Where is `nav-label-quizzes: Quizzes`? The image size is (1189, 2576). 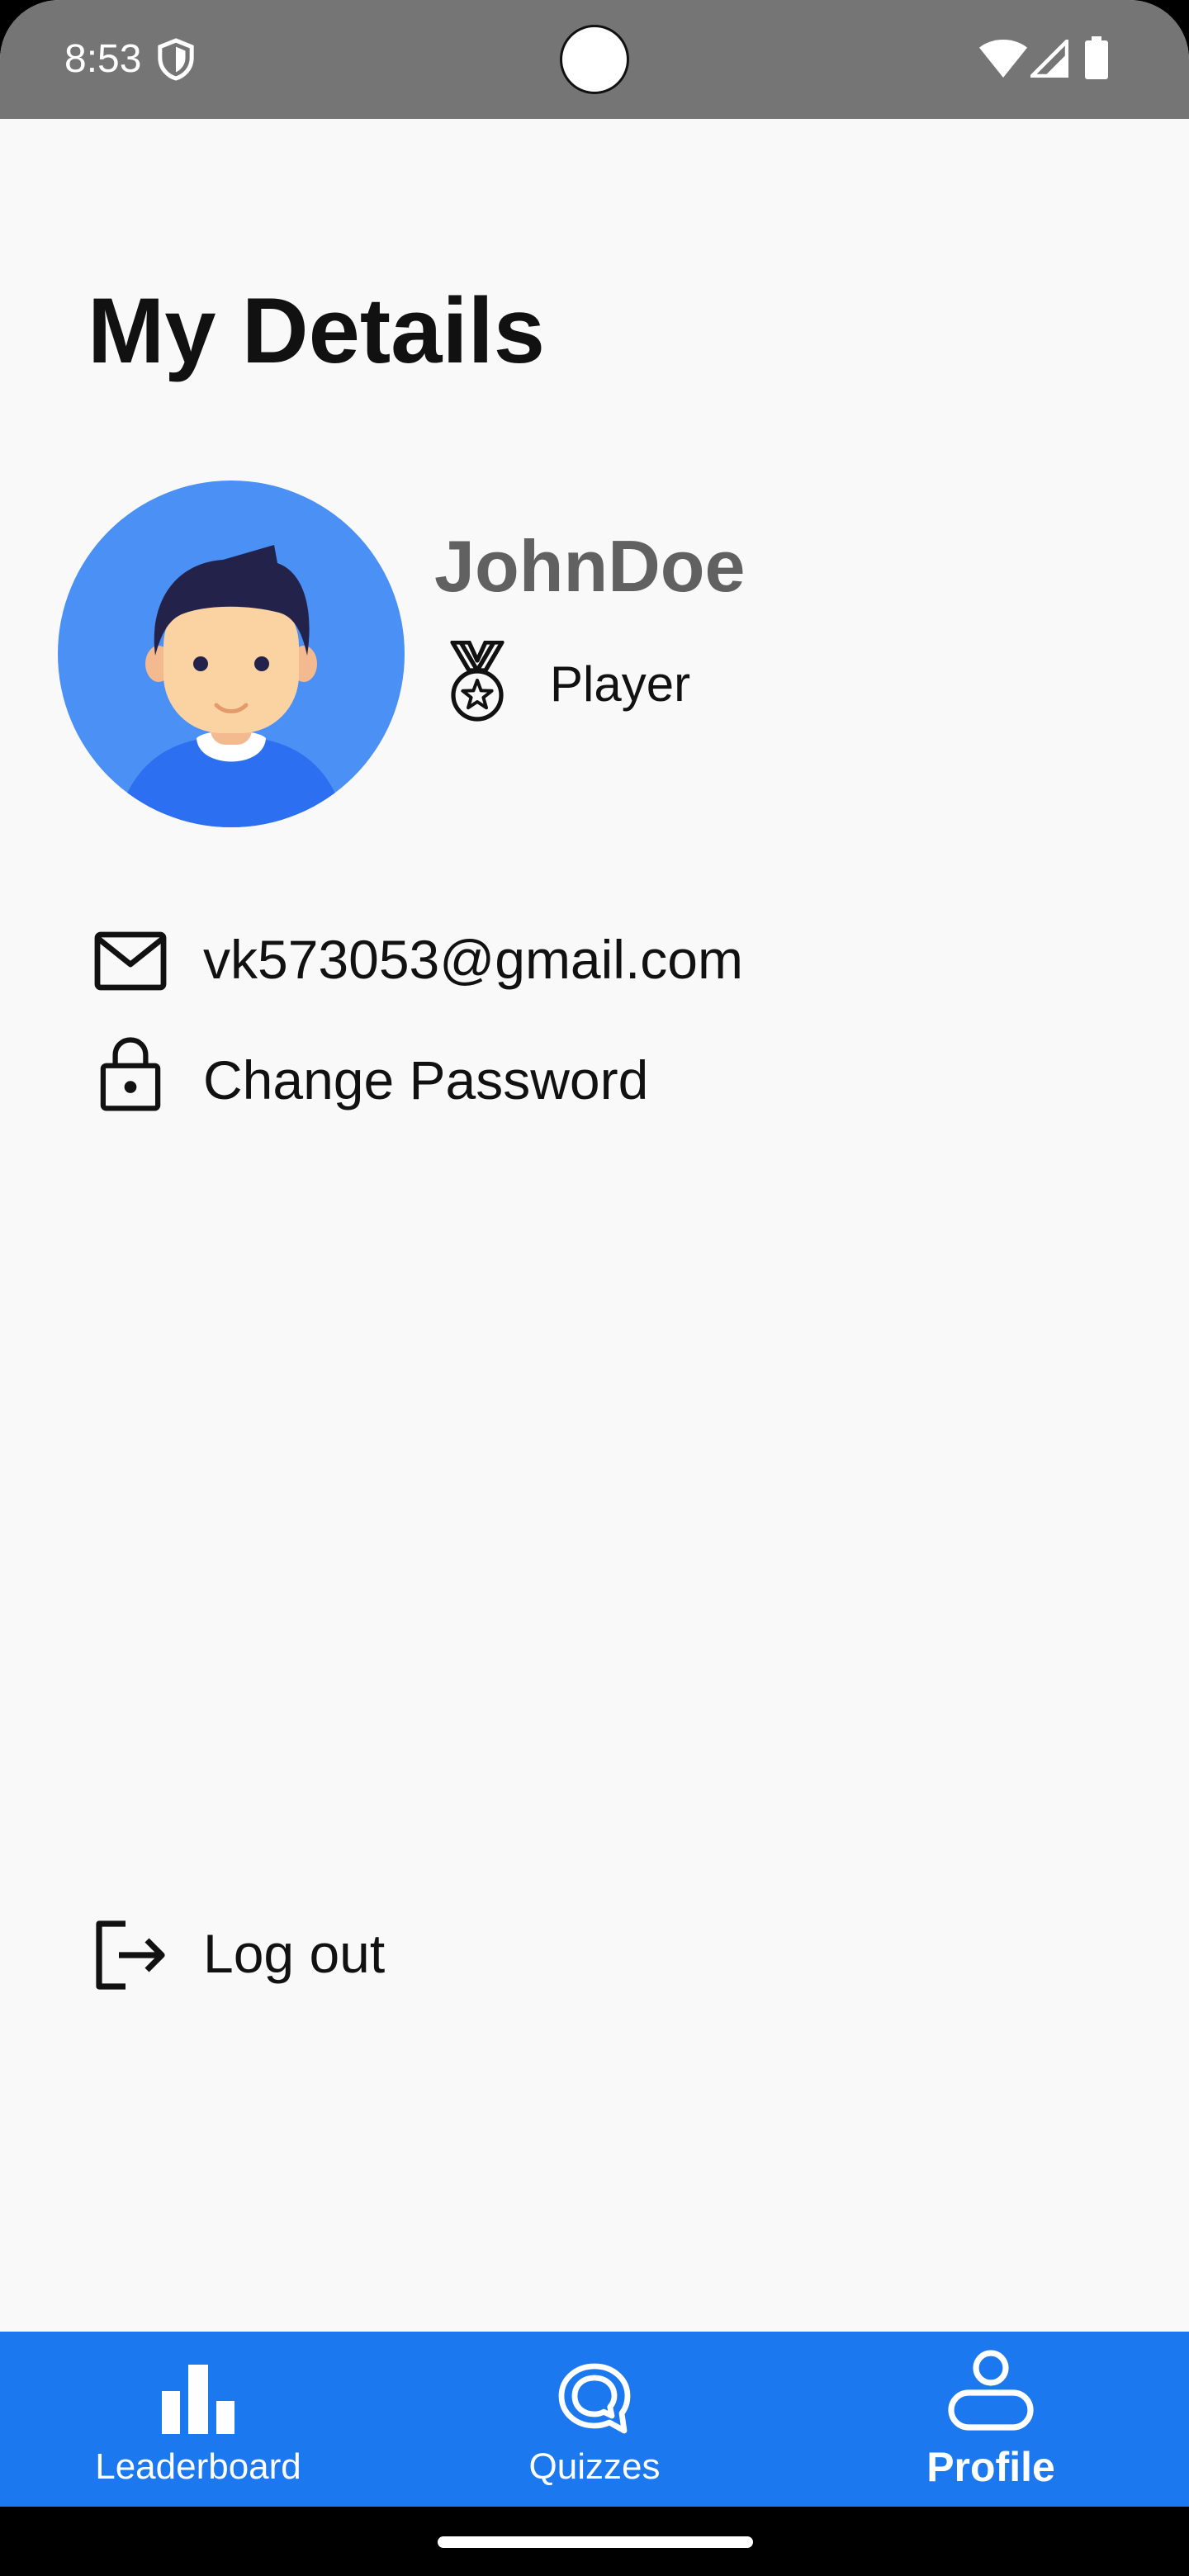 nav-label-quizzes: Quizzes is located at coordinates (594, 2466).